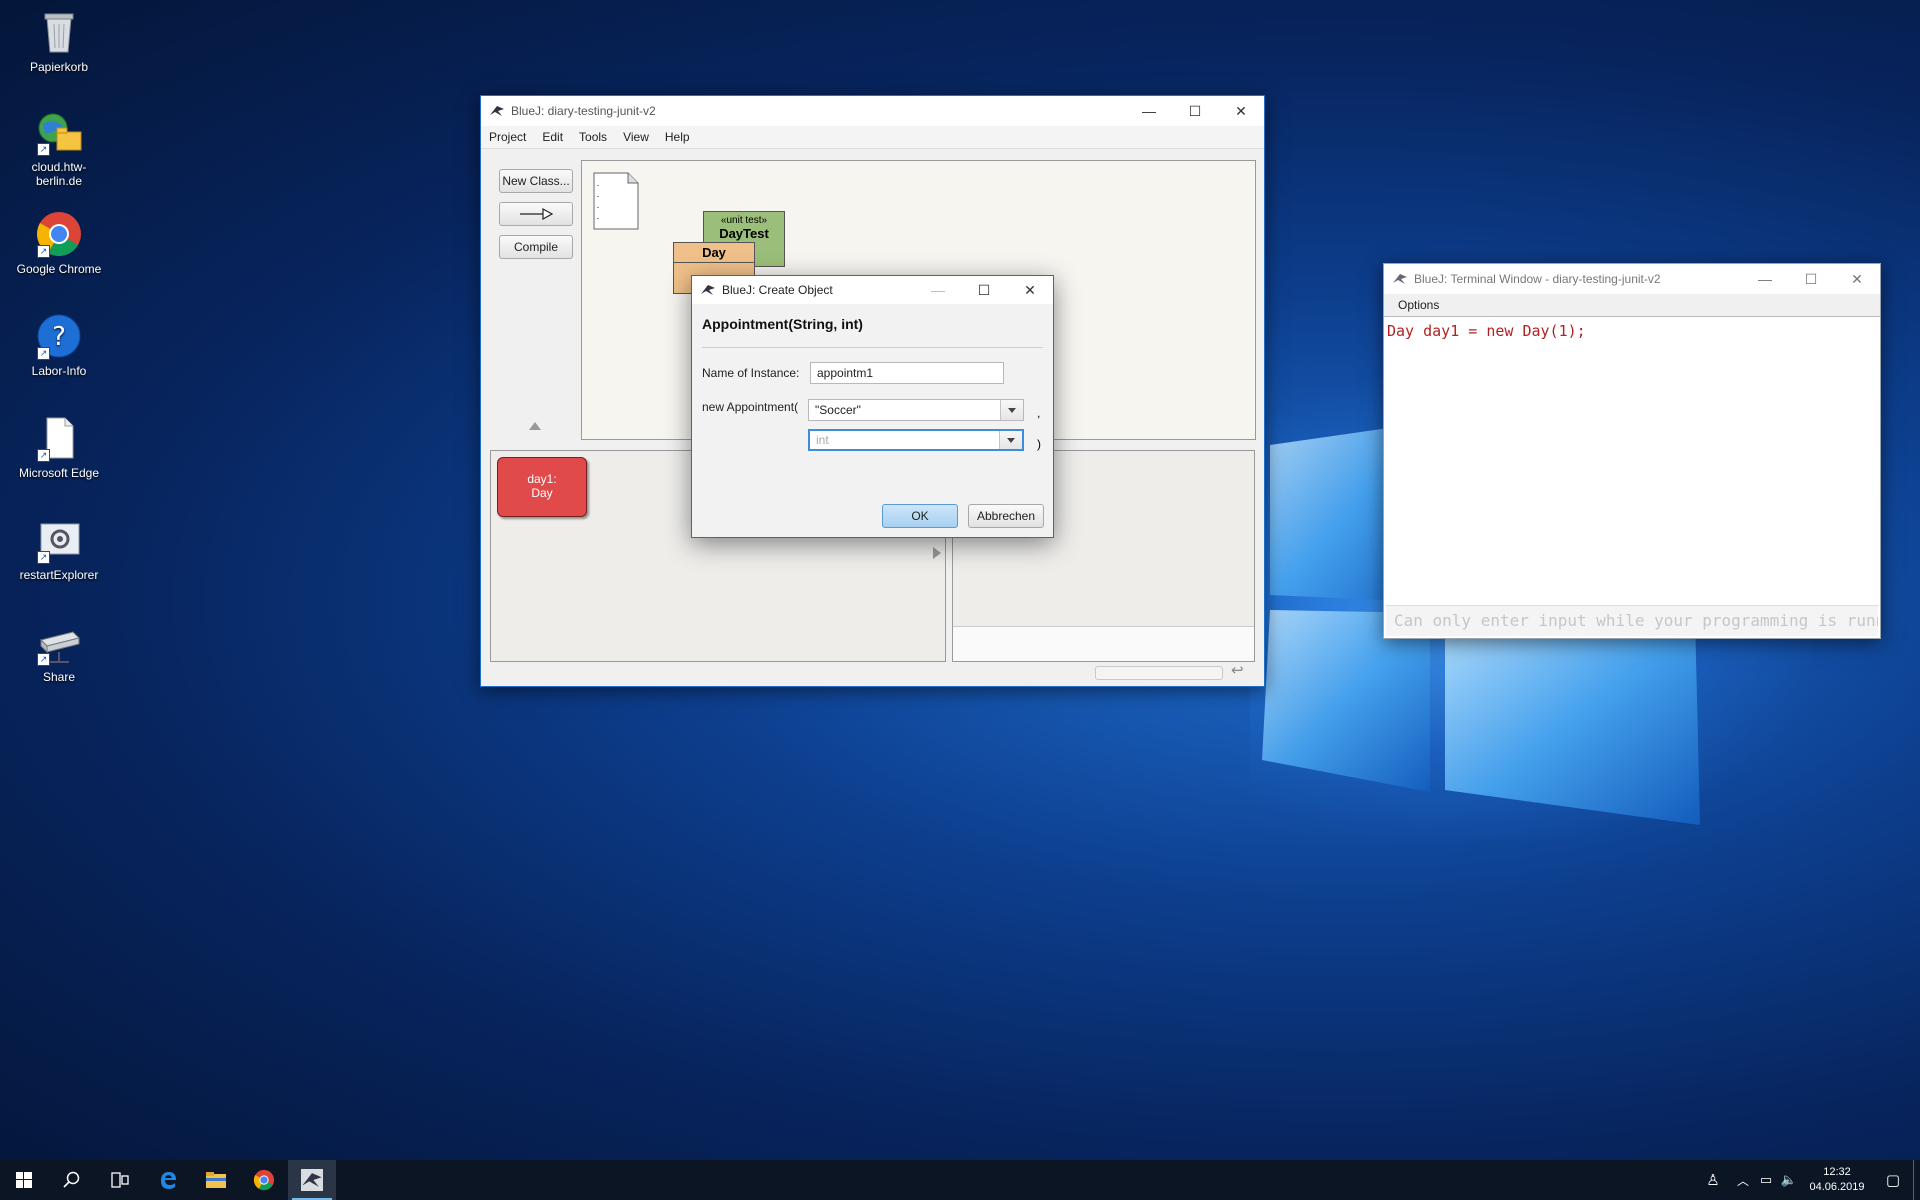 The image size is (1920, 1200). I want to click on readme-file-icon, so click(616, 201).